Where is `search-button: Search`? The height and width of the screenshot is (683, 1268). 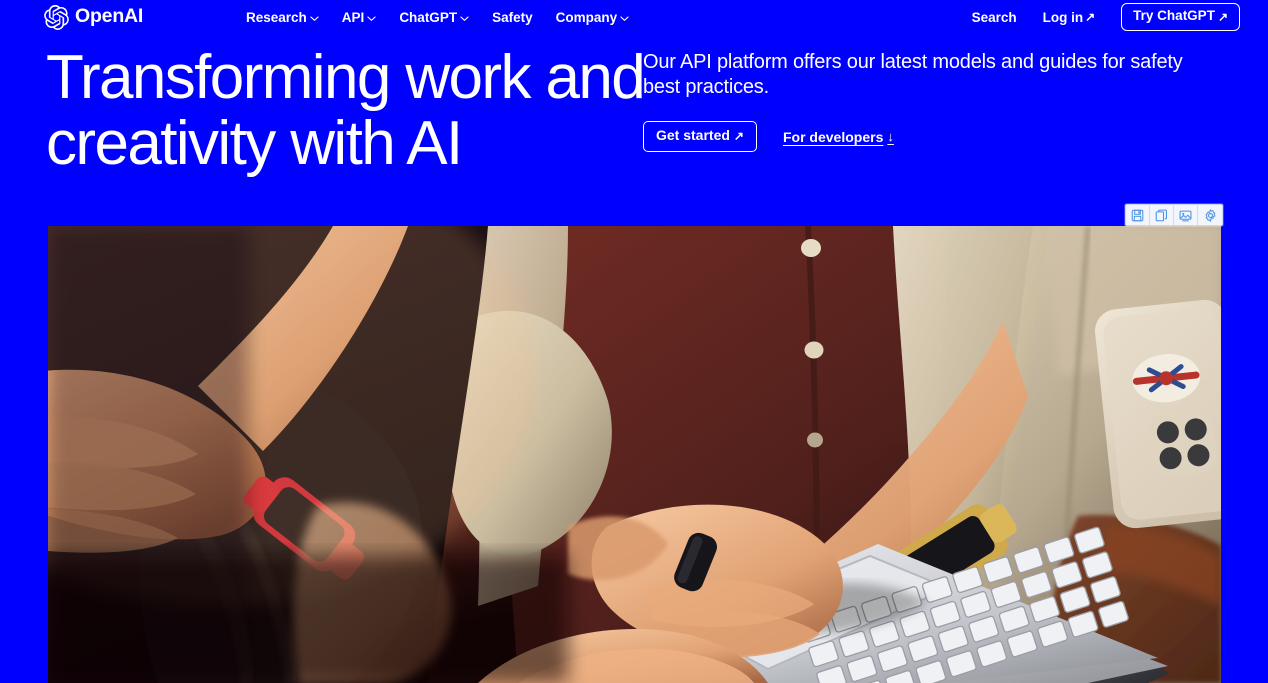 search-button: Search is located at coordinates (994, 17).